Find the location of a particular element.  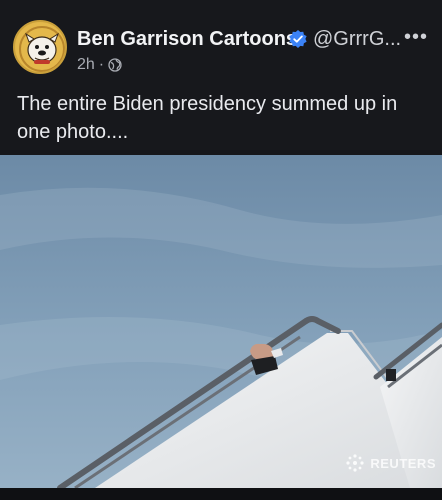

bulldog-logo-icon is located at coordinates (40, 47).